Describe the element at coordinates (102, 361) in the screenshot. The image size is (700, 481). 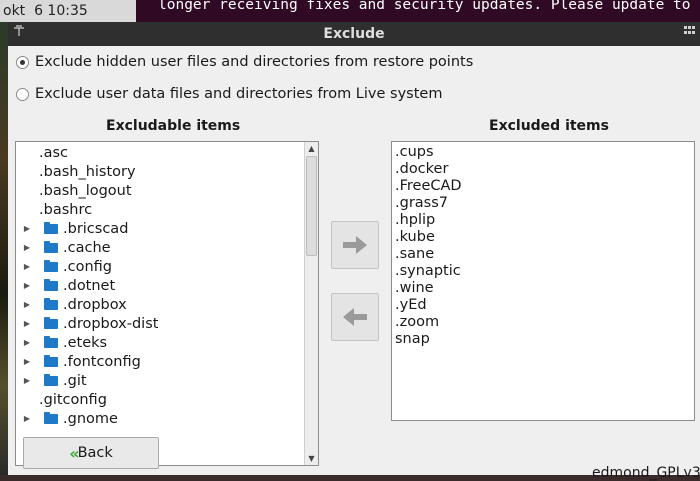
I see `tree-item-label: .fontconfig` at that location.